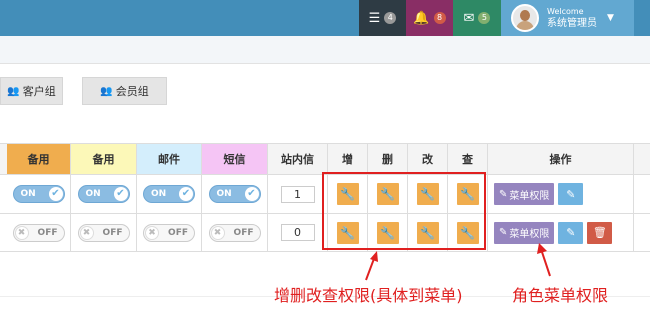  Describe the element at coordinates (525, 18) in the screenshot. I see `avatar` at that location.